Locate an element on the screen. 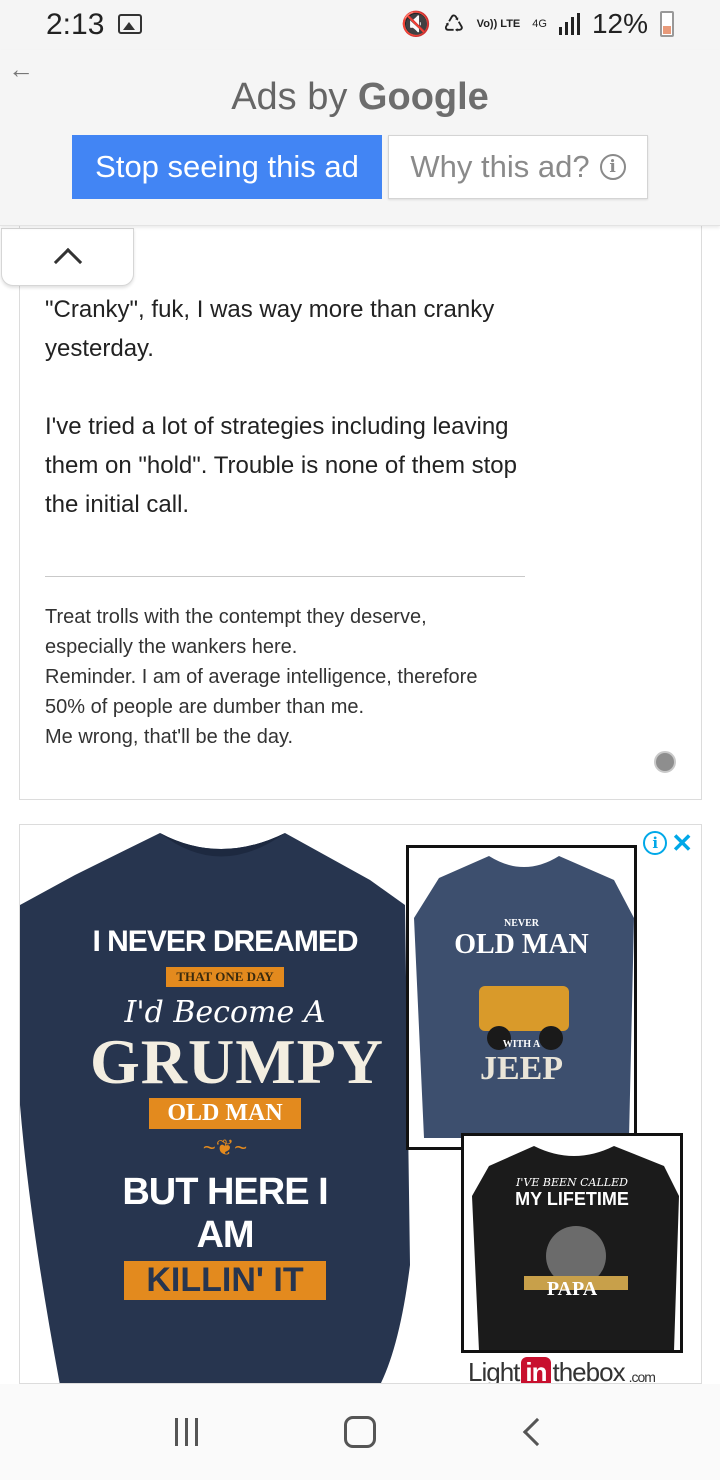  brand-text: .com is located at coordinates (642, 1376).